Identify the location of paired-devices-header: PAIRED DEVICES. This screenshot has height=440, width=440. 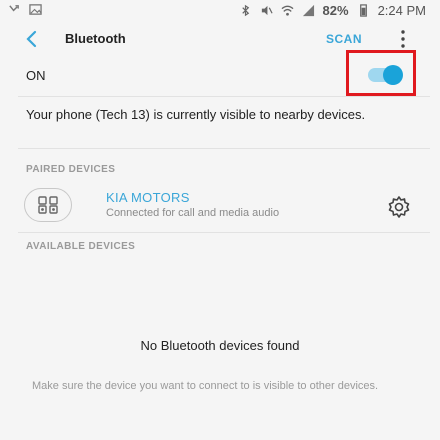
(71, 169).